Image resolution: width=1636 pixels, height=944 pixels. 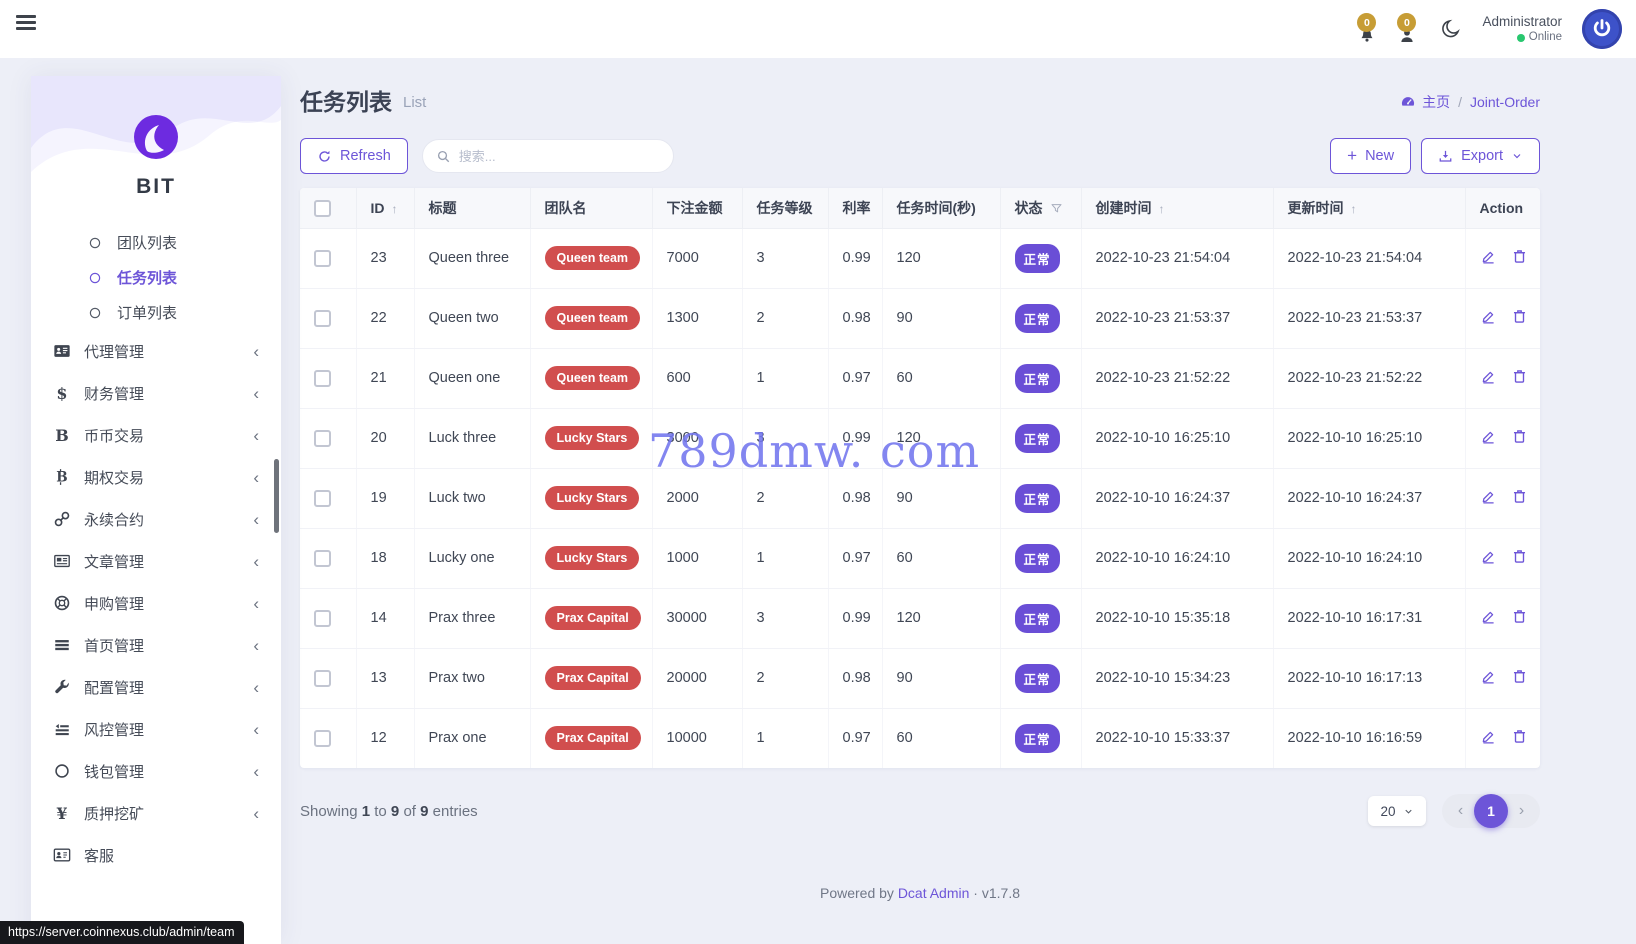 I want to click on dcat-admin-link: Dcat Admin, so click(x=934, y=893).